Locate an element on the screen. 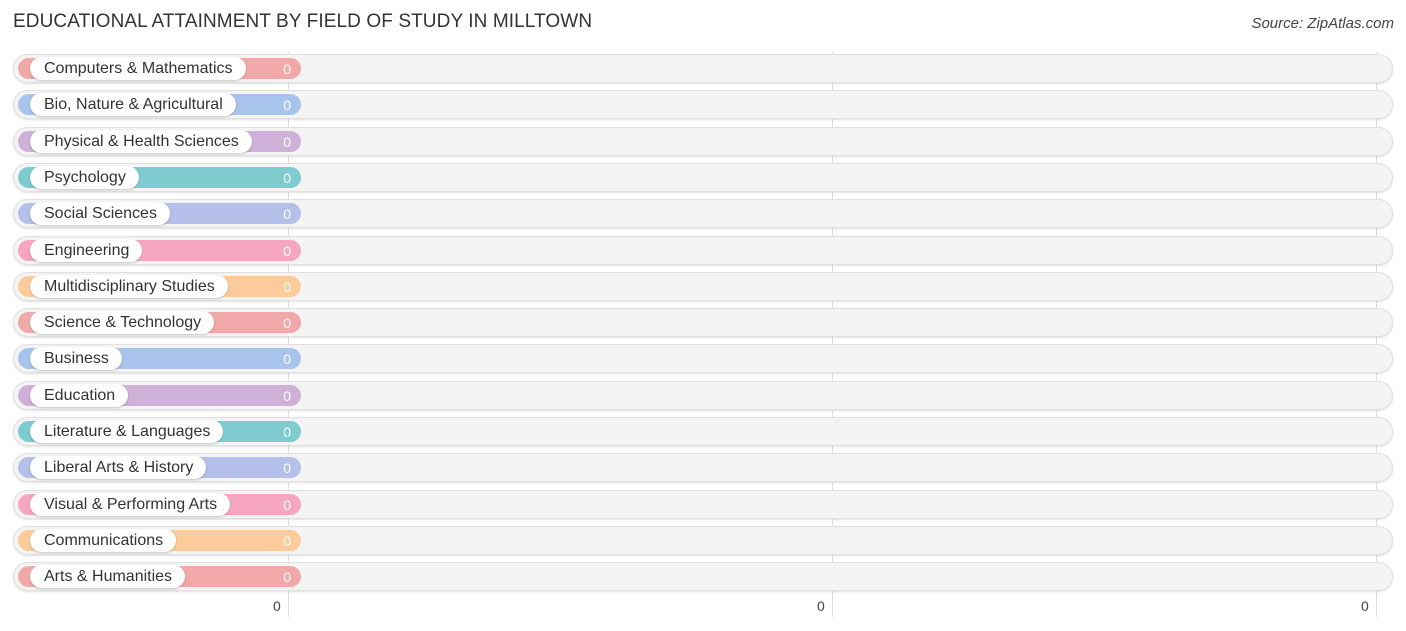 This screenshot has height=631, width=1406. bar-row: Computers & Mathematics 0 is located at coordinates (703, 68).